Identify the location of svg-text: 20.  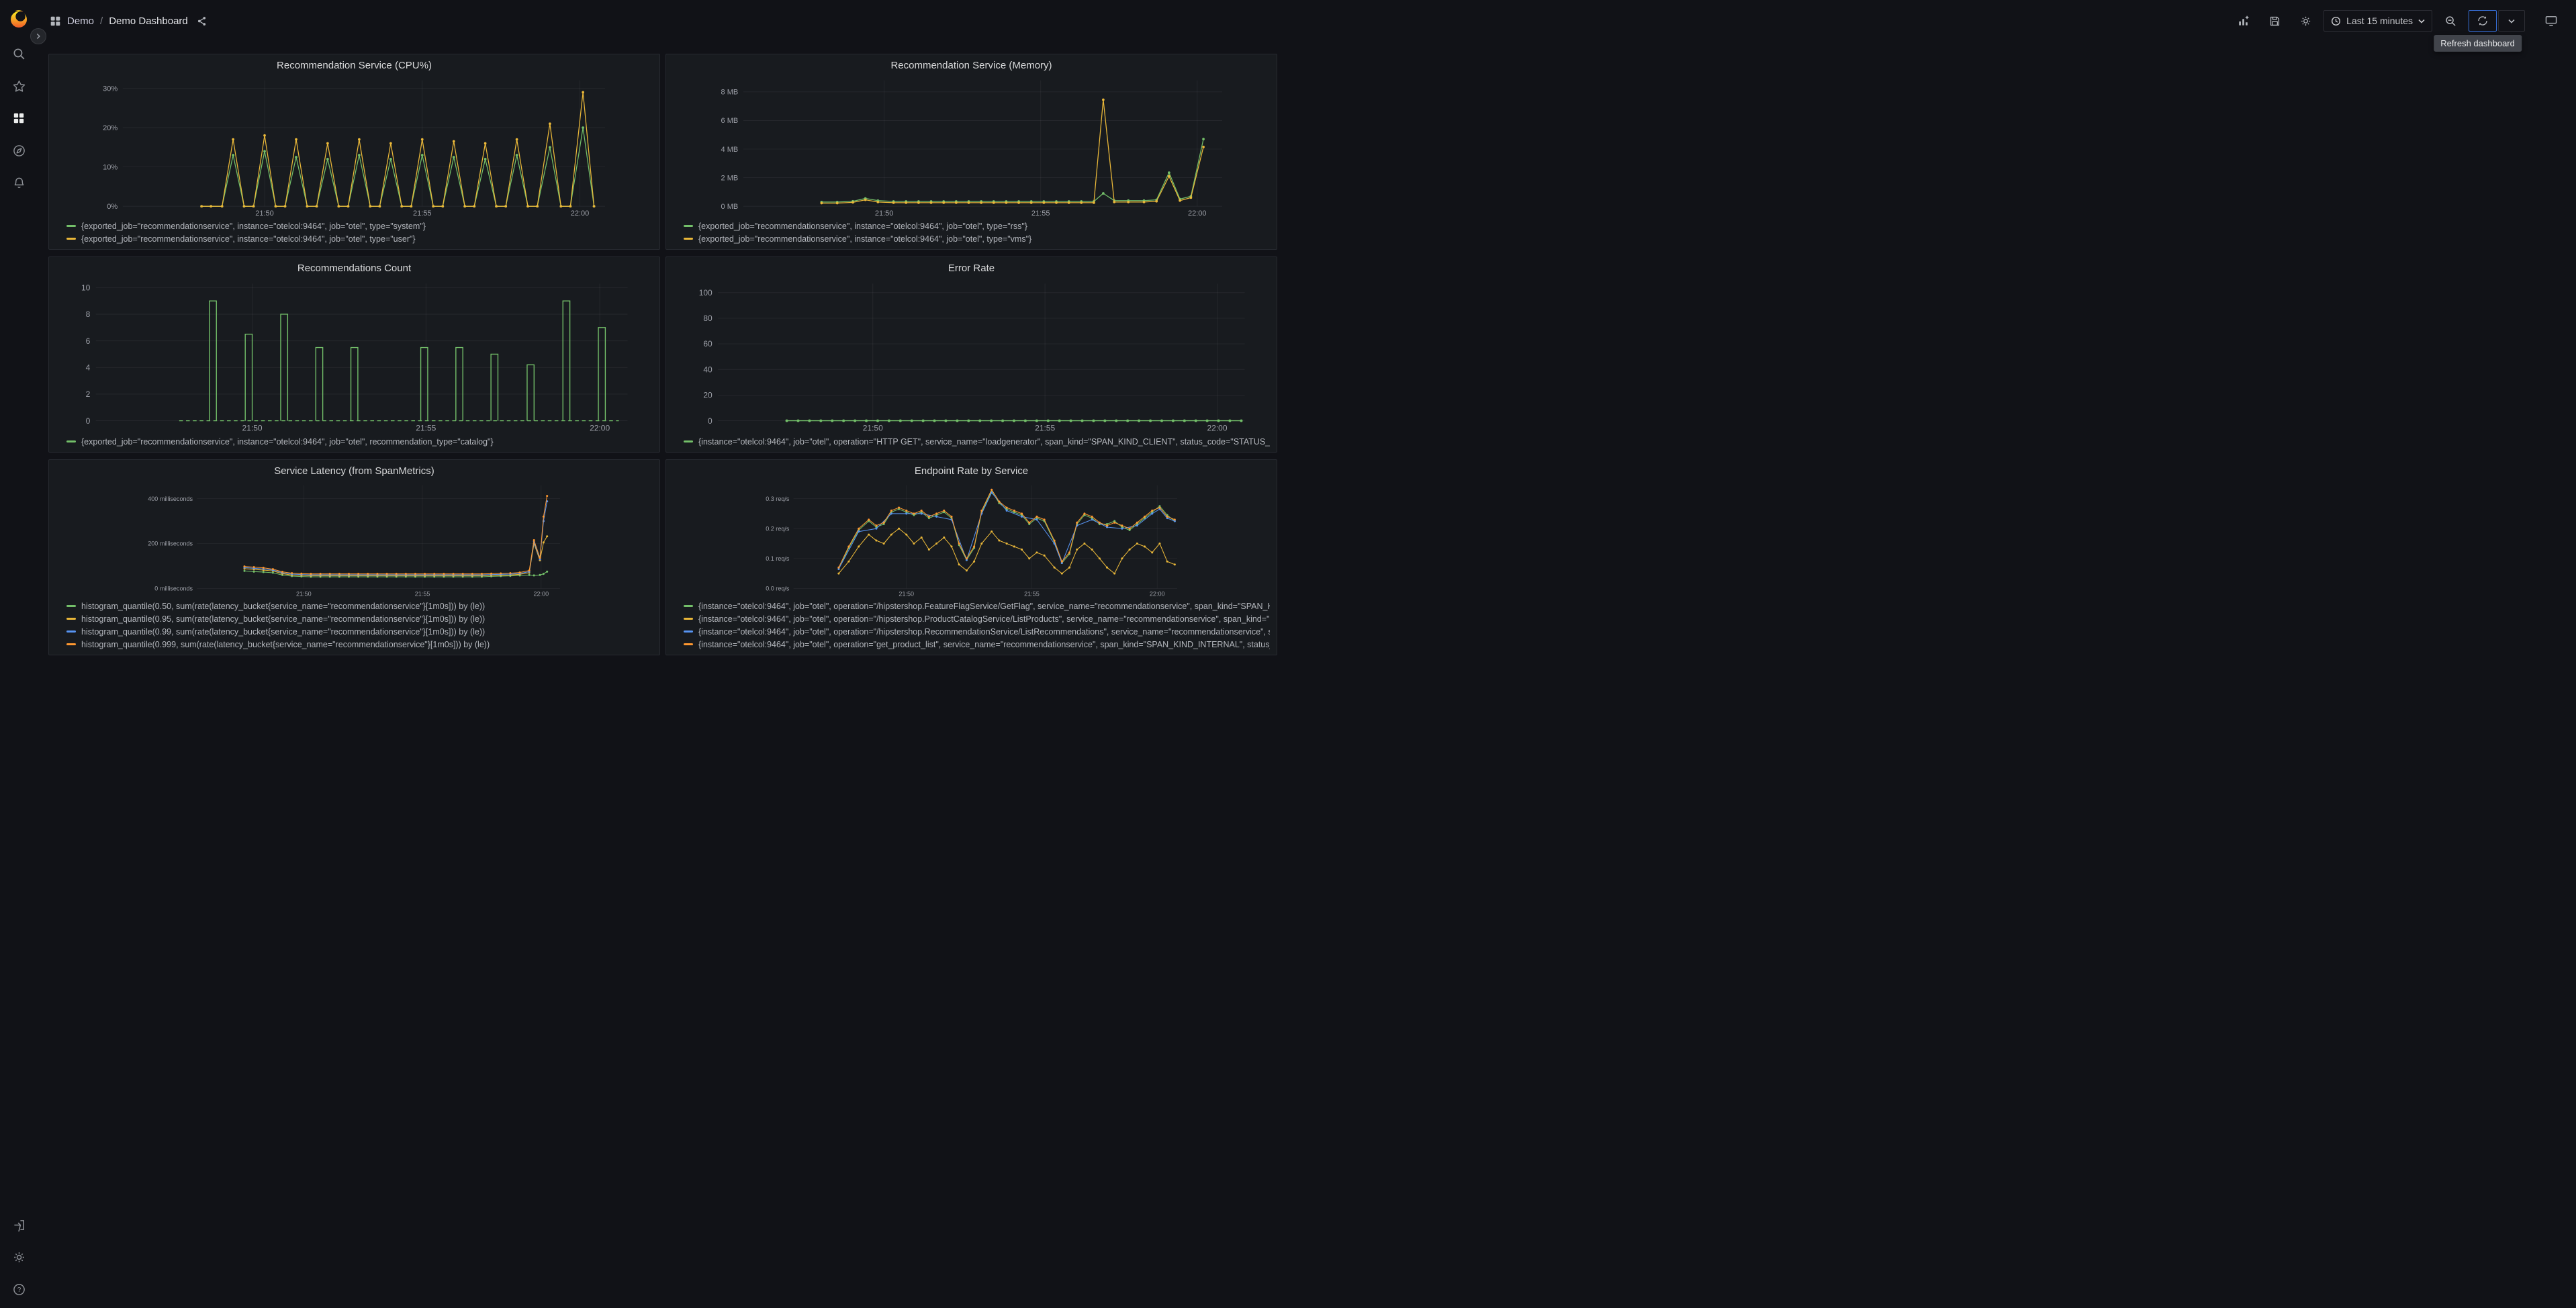
(707, 396).